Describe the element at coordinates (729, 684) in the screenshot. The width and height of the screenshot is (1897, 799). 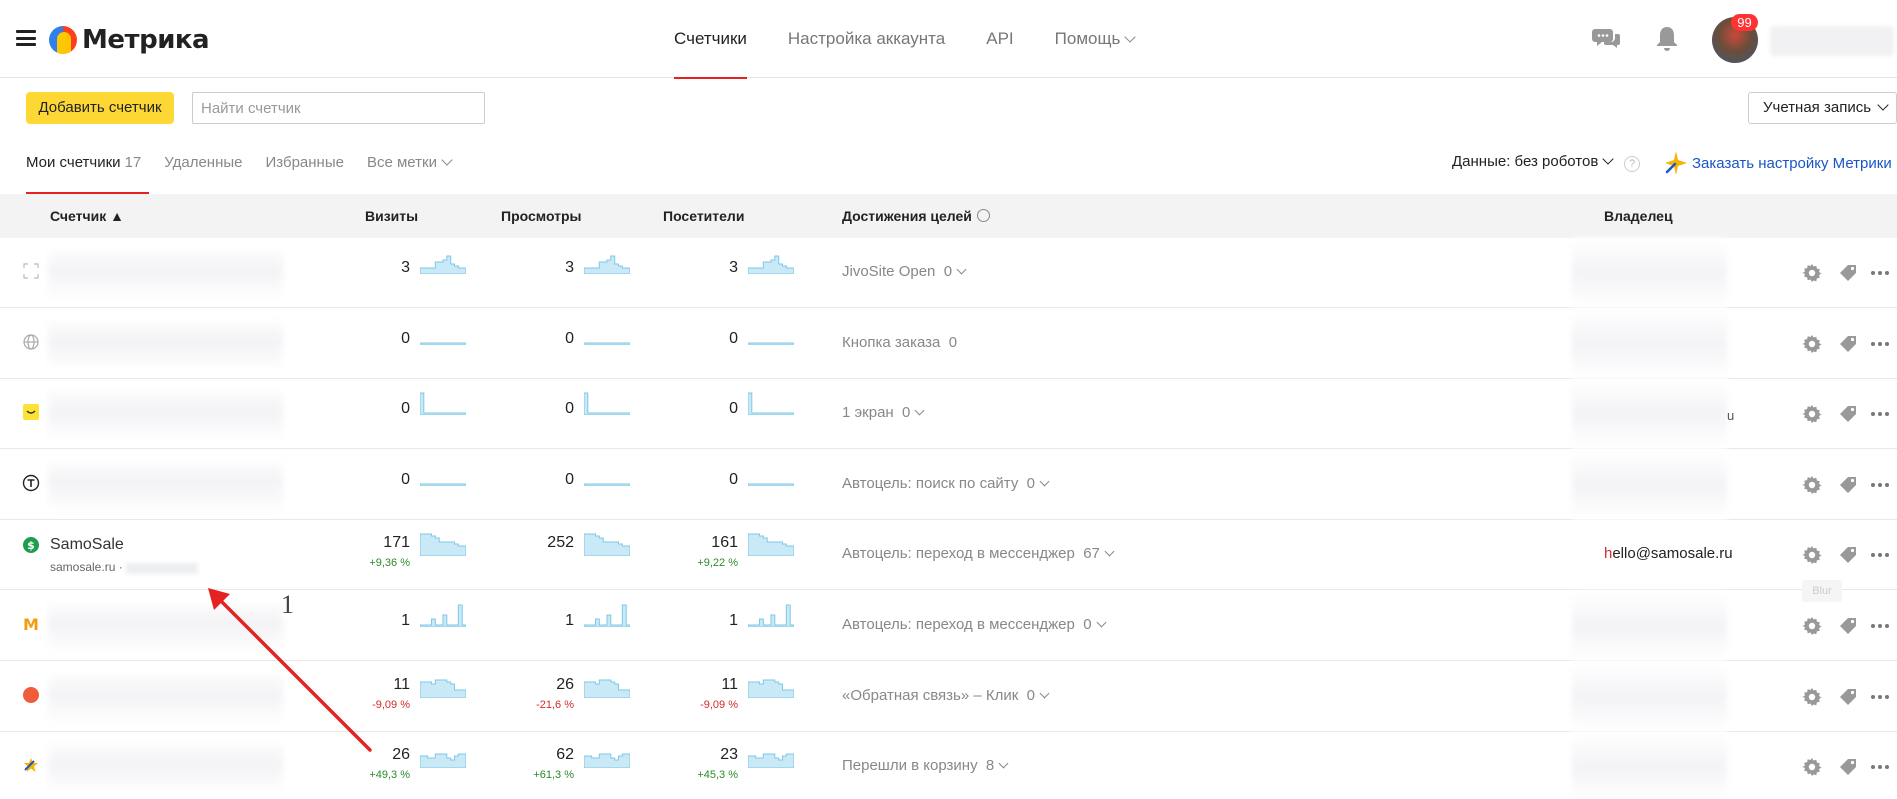
I see `visitors-value: 11` at that location.